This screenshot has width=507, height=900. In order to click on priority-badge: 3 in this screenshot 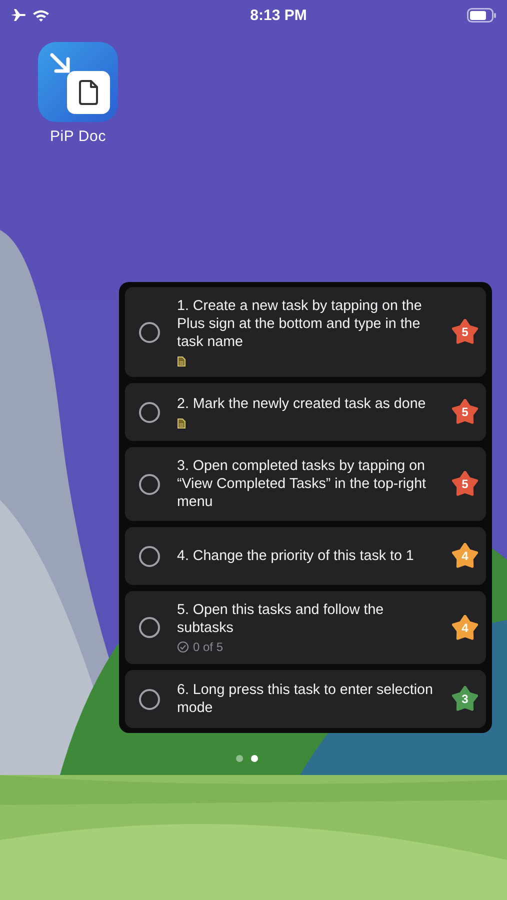, I will do `click(465, 699)`.